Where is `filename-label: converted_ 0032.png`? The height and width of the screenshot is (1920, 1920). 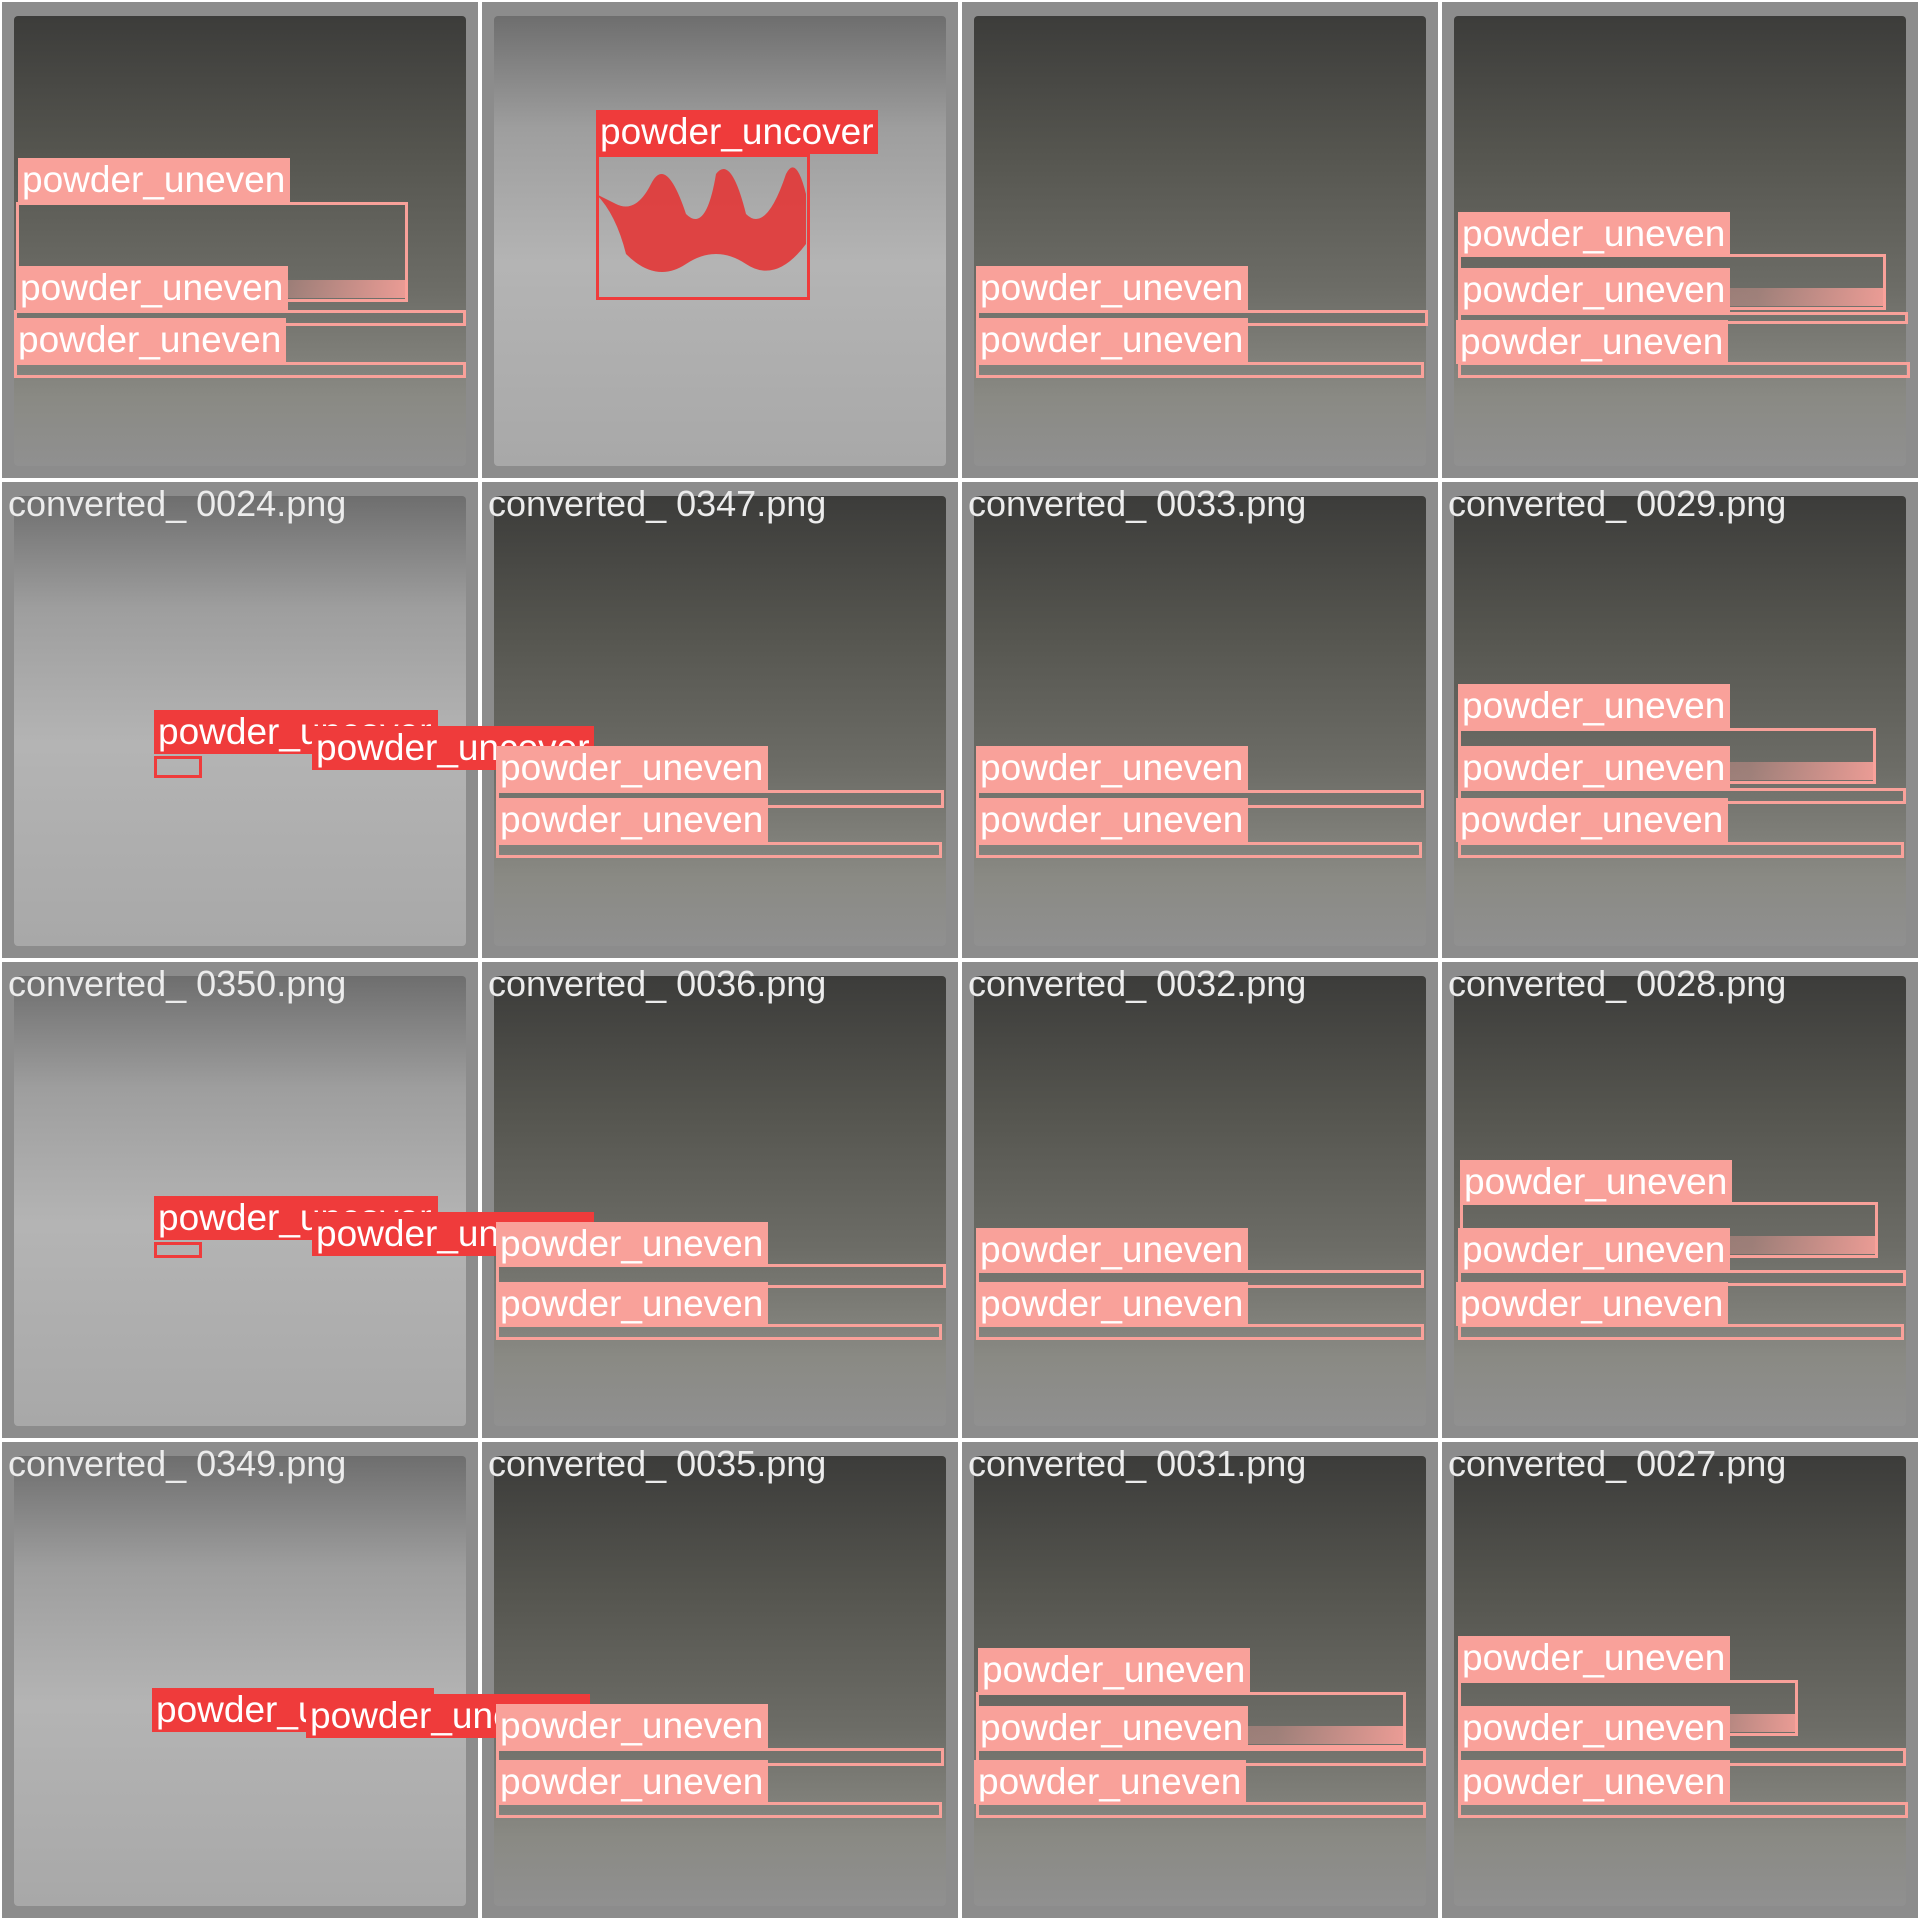
filename-label: converted_ 0032.png is located at coordinates (1137, 983).